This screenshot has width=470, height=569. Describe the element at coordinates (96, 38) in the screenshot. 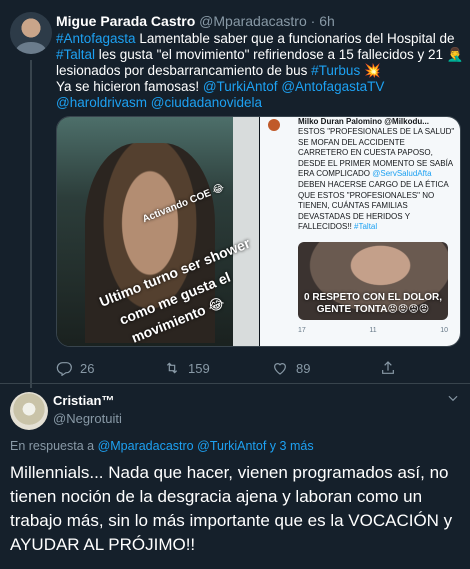

I see `tweet-link: #Antofagasta` at that location.